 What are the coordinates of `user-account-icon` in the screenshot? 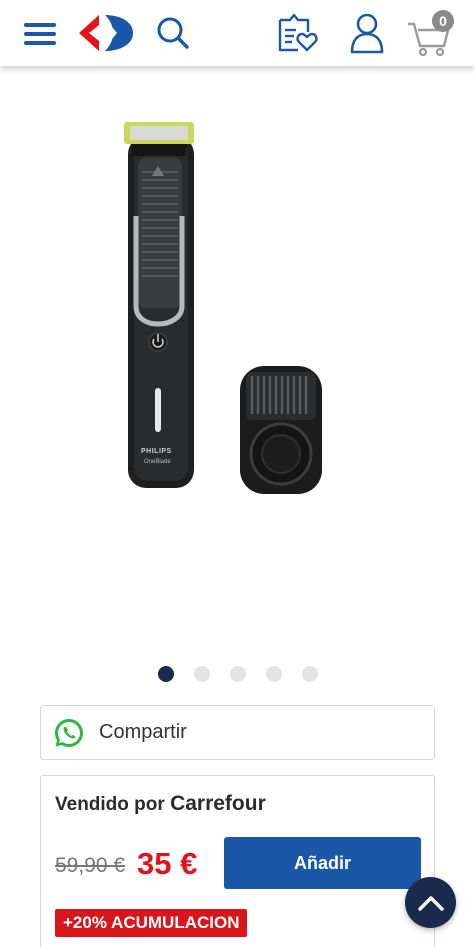 It's located at (367, 33).